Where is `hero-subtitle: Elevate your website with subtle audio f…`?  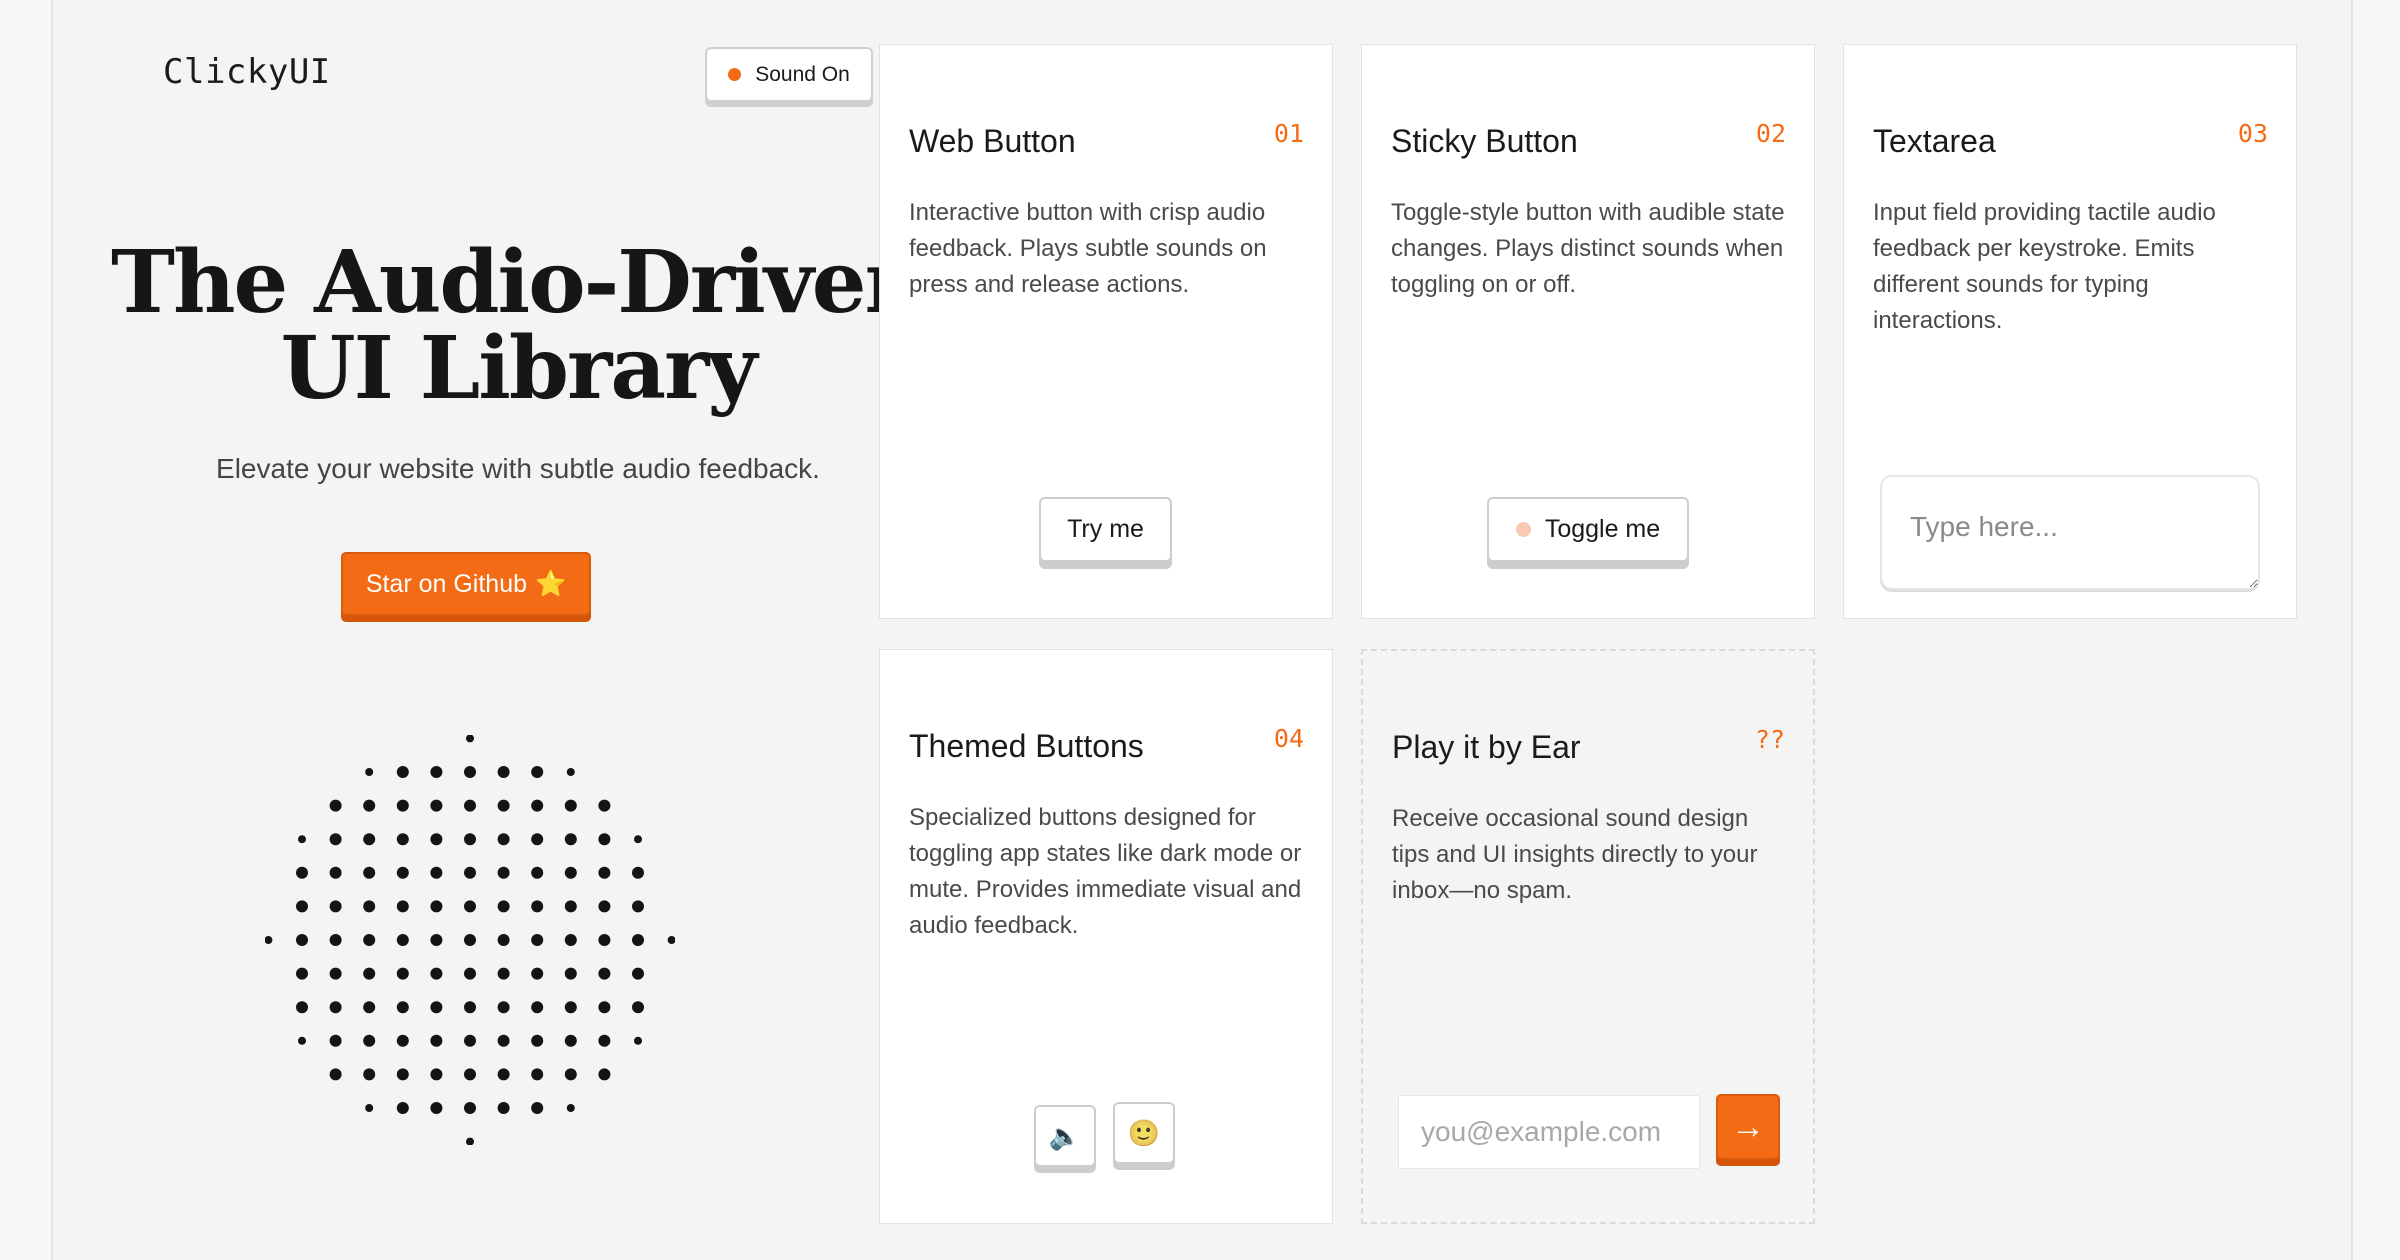 hero-subtitle: Elevate your website with subtle audio f… is located at coordinates (518, 468).